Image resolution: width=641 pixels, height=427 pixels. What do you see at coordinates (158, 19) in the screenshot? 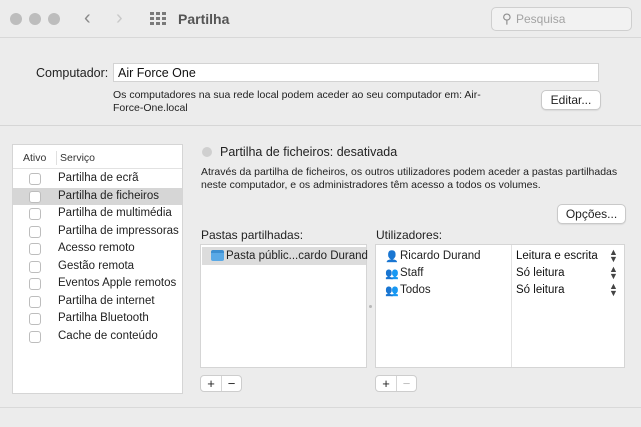
I see `grid-icon` at bounding box center [158, 19].